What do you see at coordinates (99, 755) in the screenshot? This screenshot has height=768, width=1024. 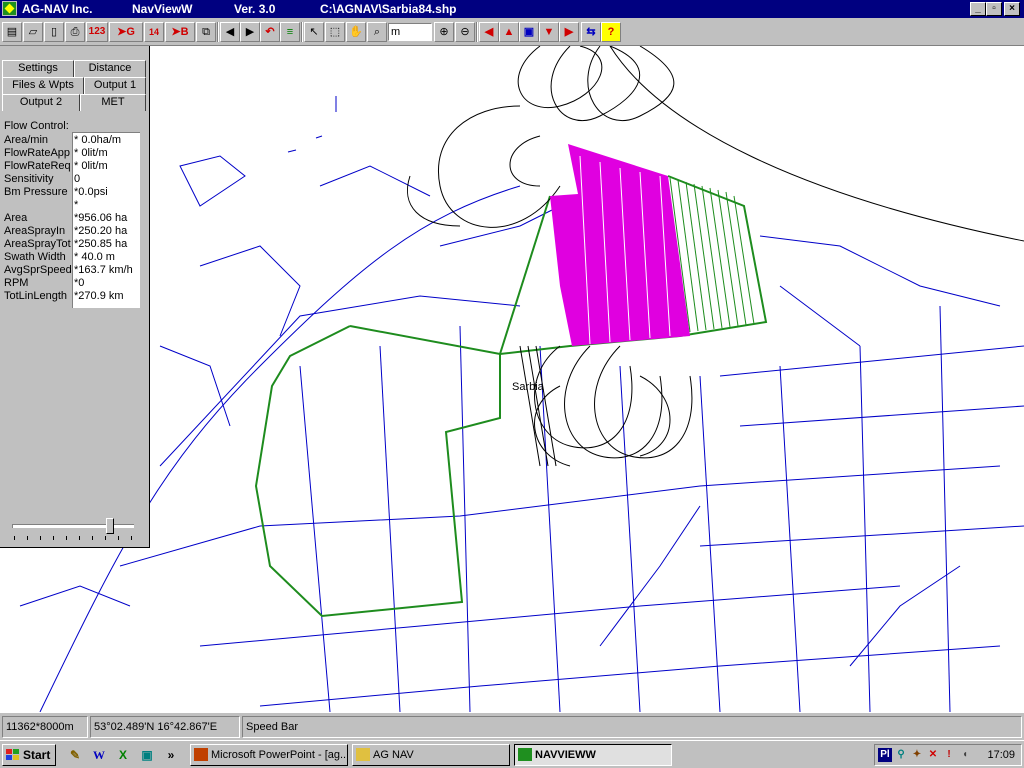 I see `quicklaunch-word-icon: W` at bounding box center [99, 755].